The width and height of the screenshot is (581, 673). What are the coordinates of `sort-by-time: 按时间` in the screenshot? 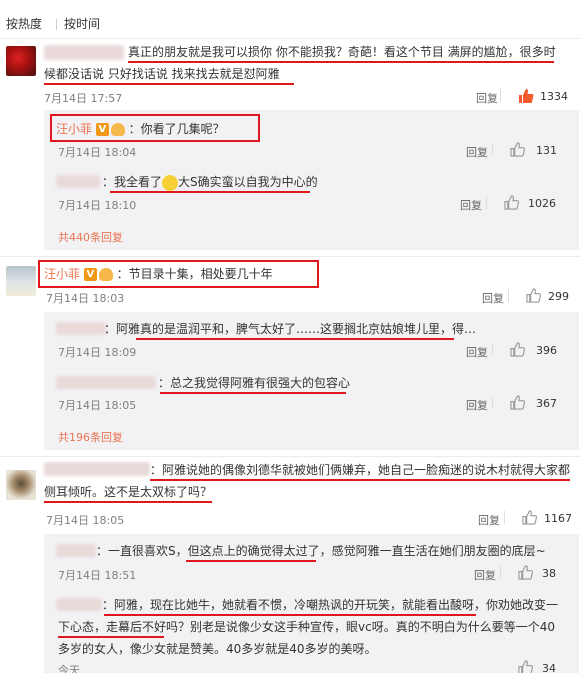 It's located at (82, 24).